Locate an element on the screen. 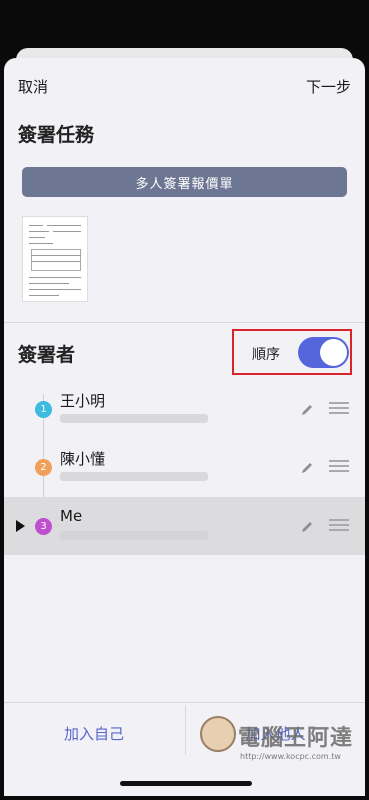  order-toggle-highlight: 順序 is located at coordinates (292, 352).